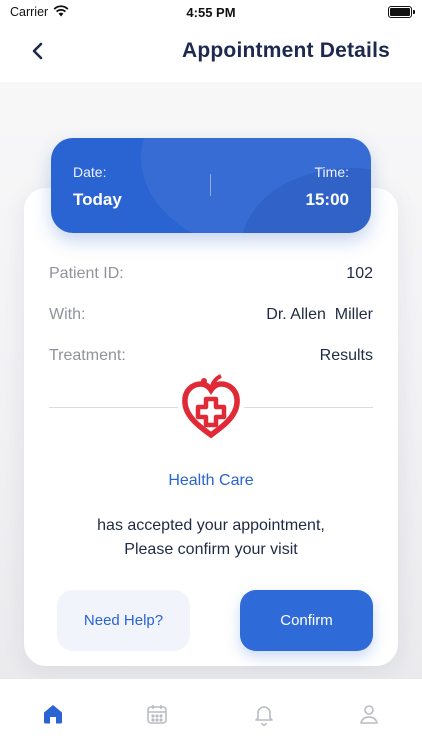 Image resolution: width=422 pixels, height=750 pixels. I want to click on page-title: Appointment Details, so click(286, 50).